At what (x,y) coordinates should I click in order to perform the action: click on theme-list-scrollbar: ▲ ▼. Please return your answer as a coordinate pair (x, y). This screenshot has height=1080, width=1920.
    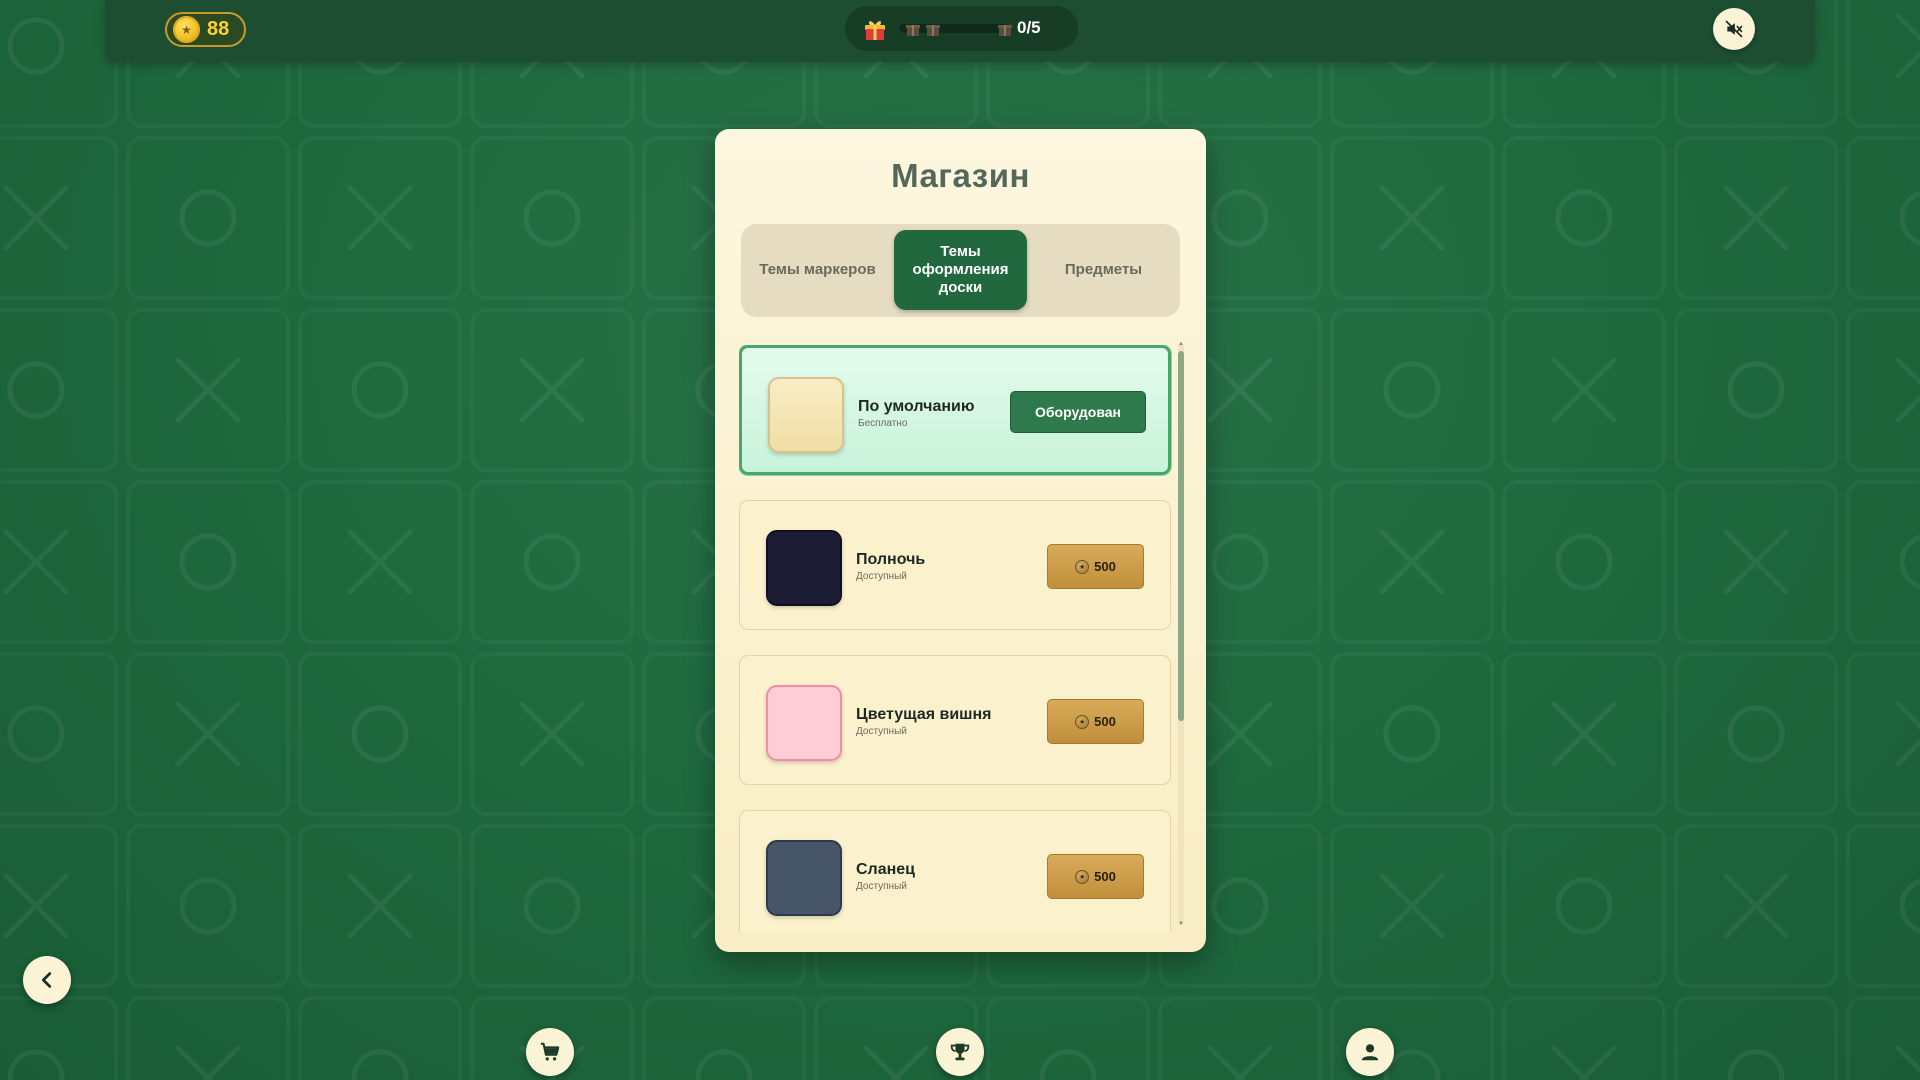
    Looking at the image, I should click on (1181, 634).